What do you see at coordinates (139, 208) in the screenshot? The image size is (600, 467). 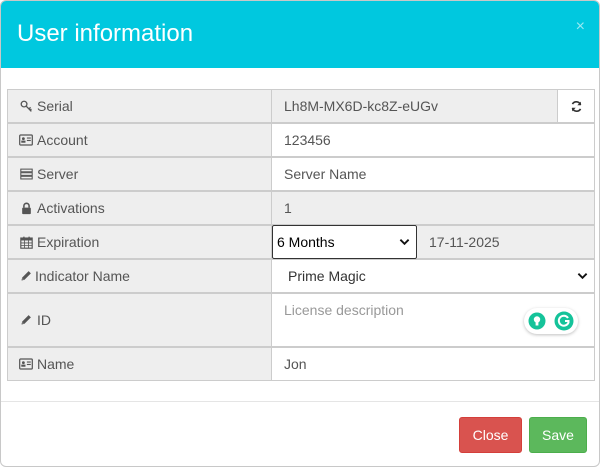 I see `activations-label-addon: Activations` at bounding box center [139, 208].